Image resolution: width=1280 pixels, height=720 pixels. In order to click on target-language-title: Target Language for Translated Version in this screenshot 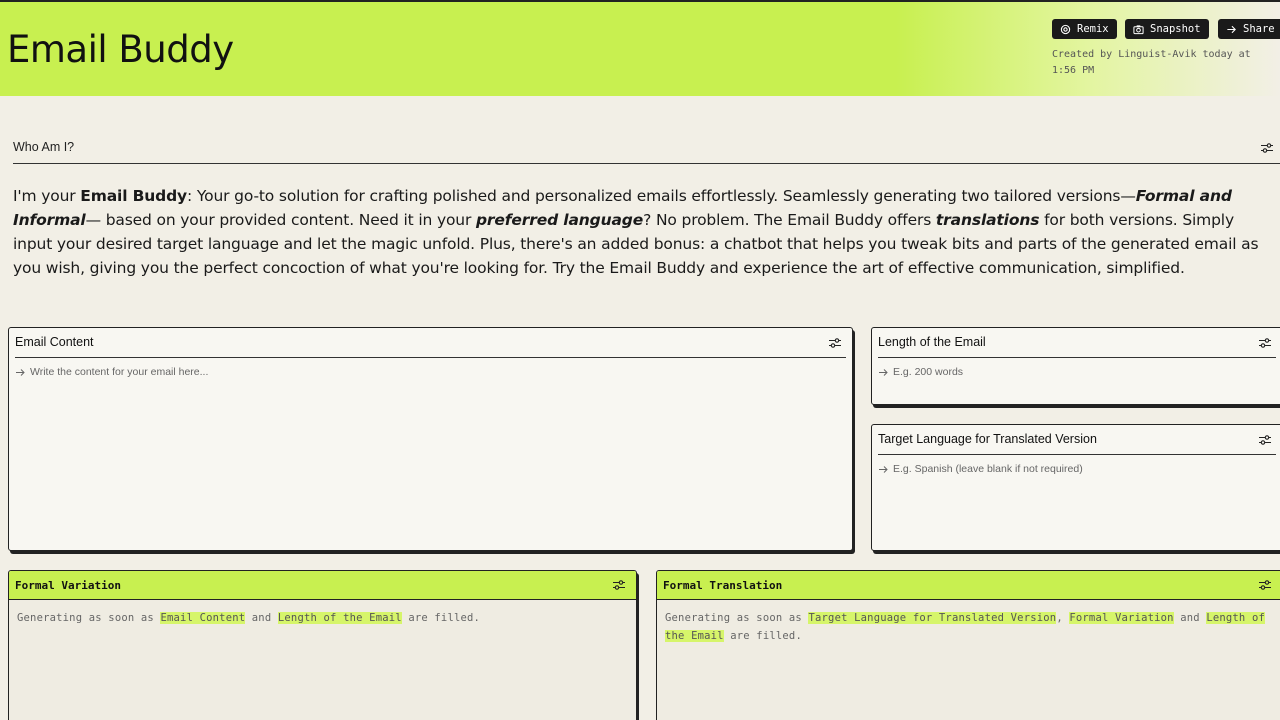, I will do `click(1077, 443)`.